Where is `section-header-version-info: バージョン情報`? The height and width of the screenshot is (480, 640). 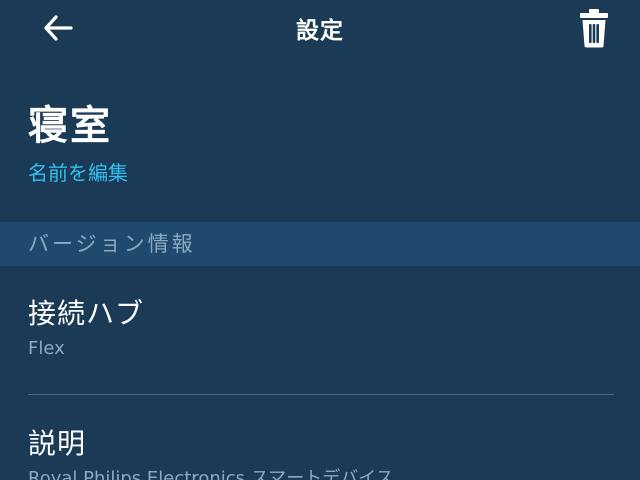 section-header-version-info: バージョン情報 is located at coordinates (320, 244).